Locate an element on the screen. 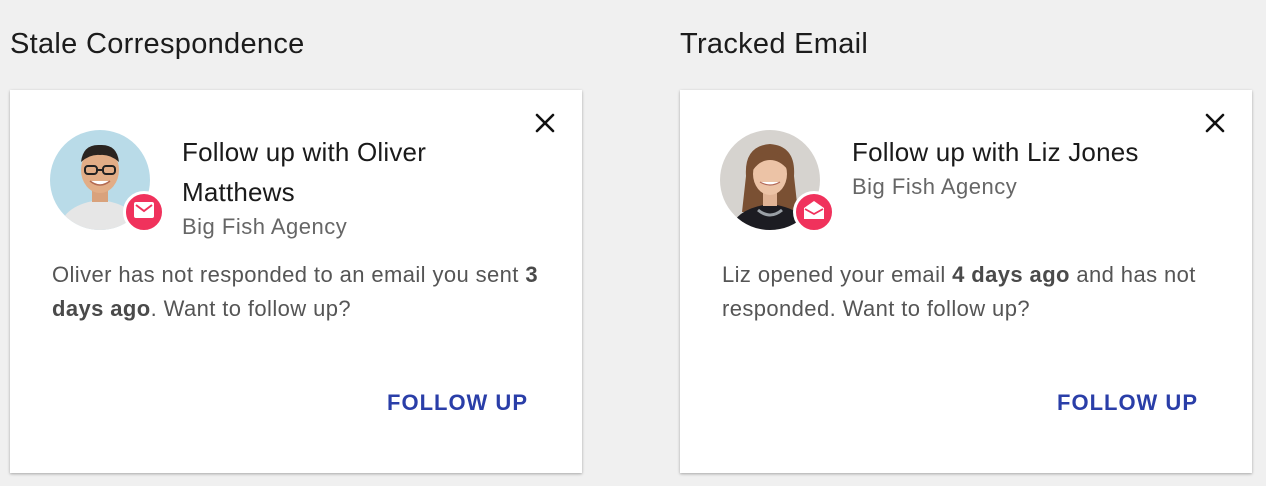  message-emphasis: 4 days ago is located at coordinates (1011, 274).